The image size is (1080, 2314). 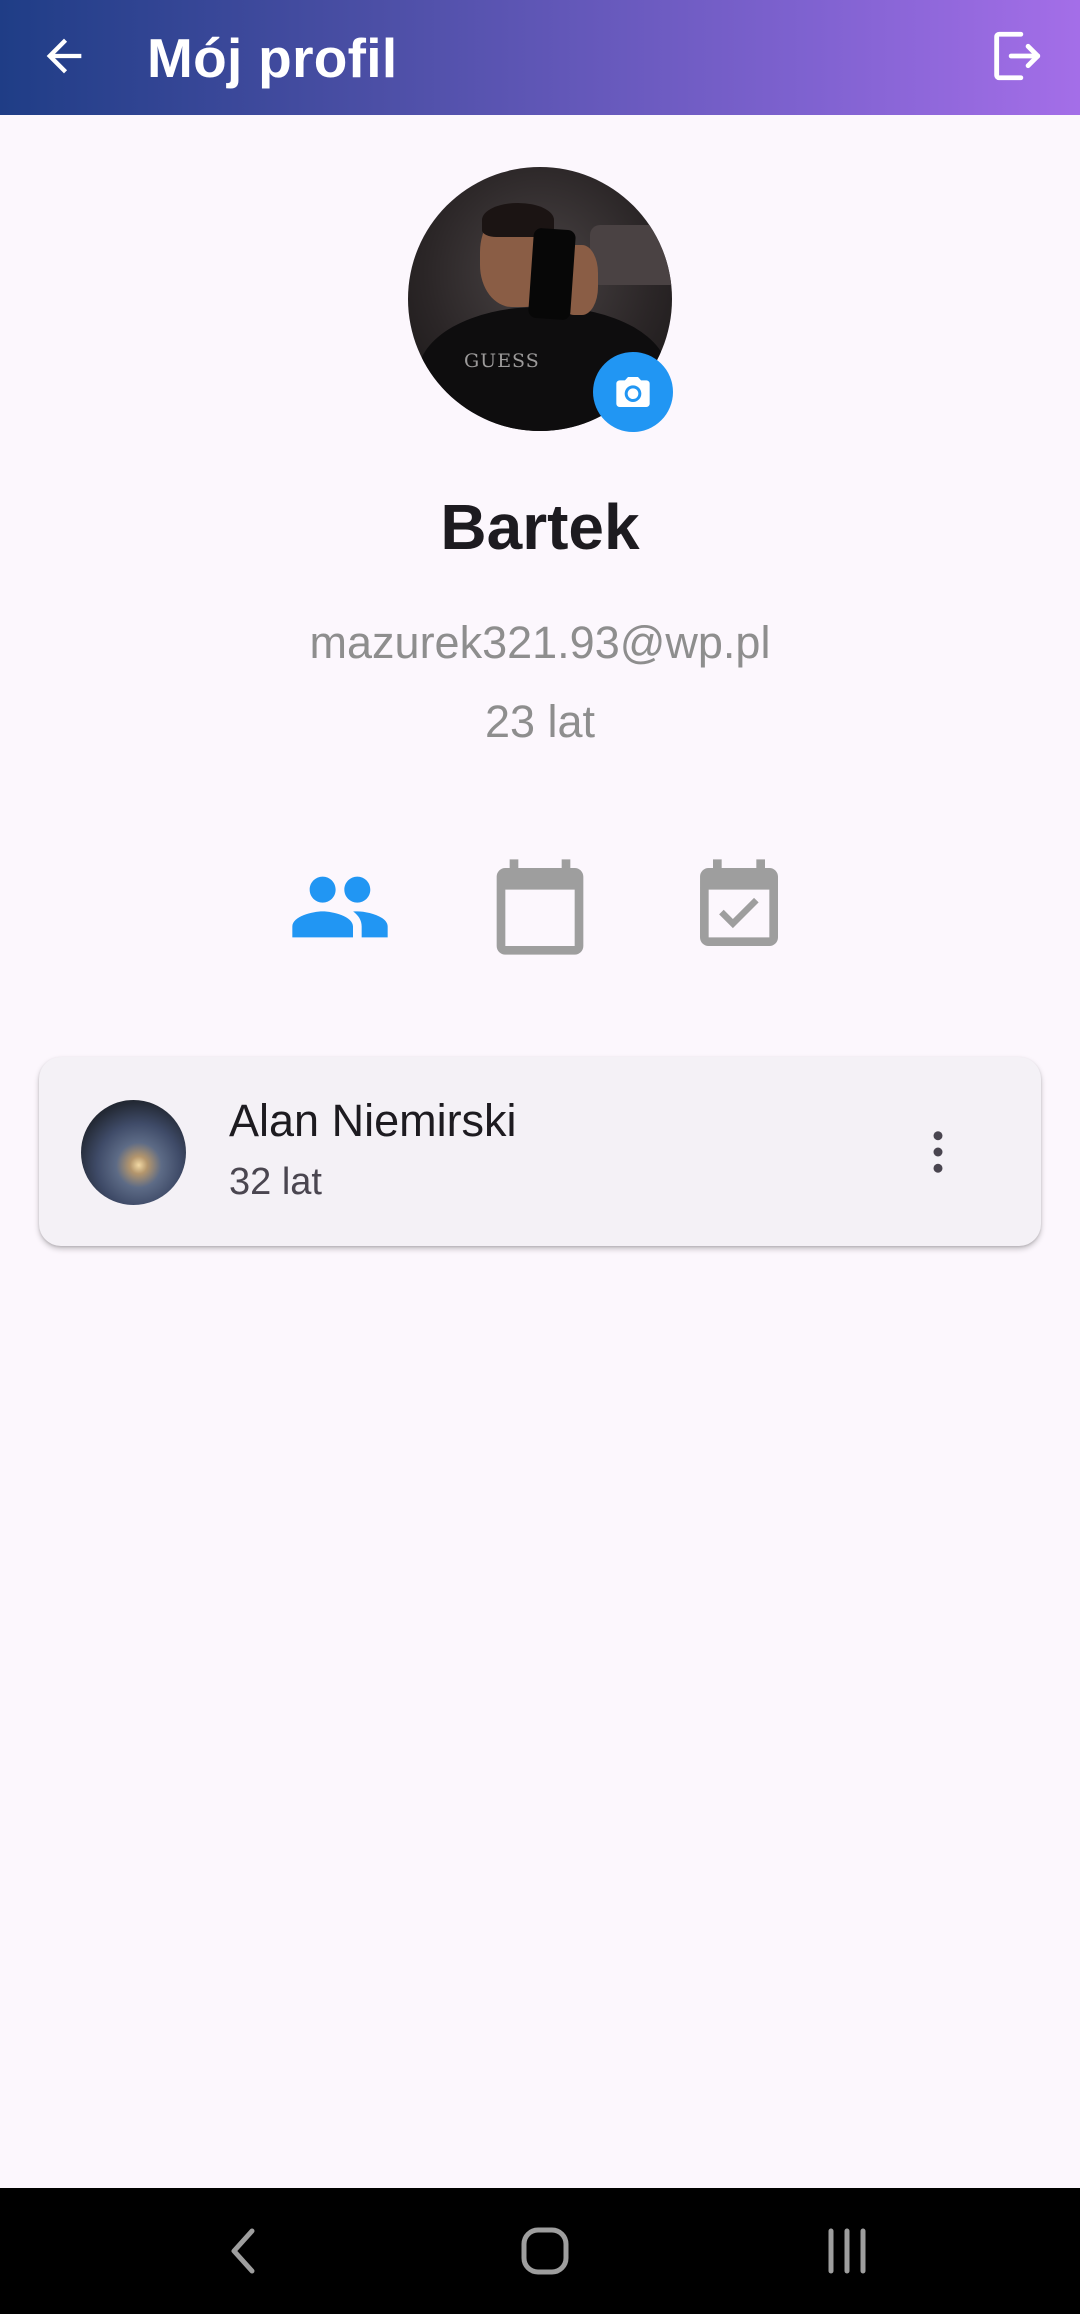 I want to click on profile-age: 23 lat, so click(x=540, y=721).